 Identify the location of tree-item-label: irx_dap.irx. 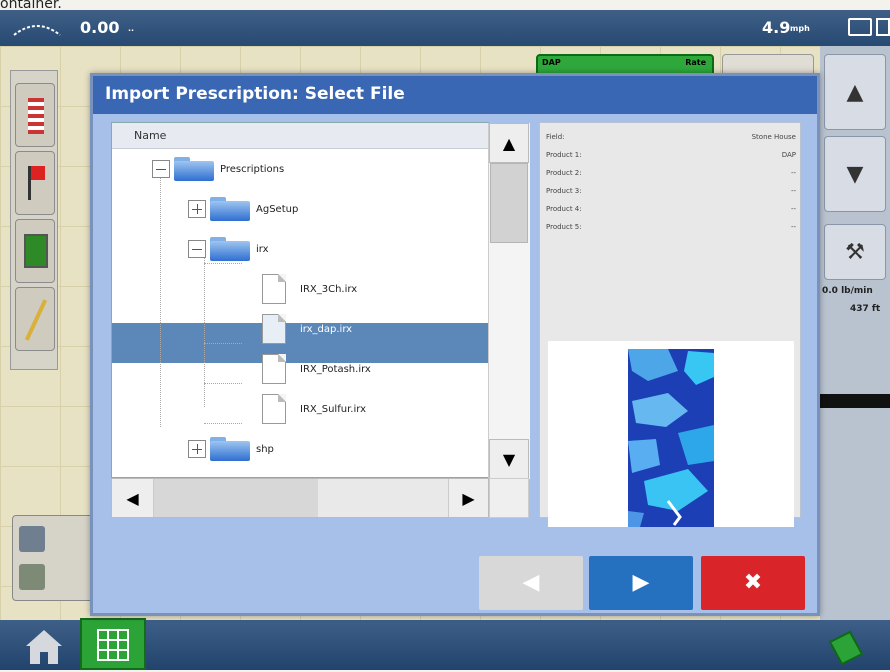
(326, 329).